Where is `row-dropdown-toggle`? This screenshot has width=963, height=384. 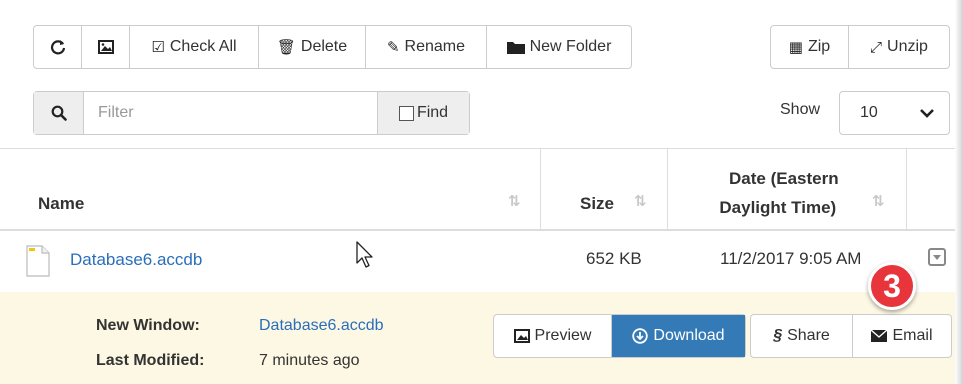
row-dropdown-toggle is located at coordinates (937, 257).